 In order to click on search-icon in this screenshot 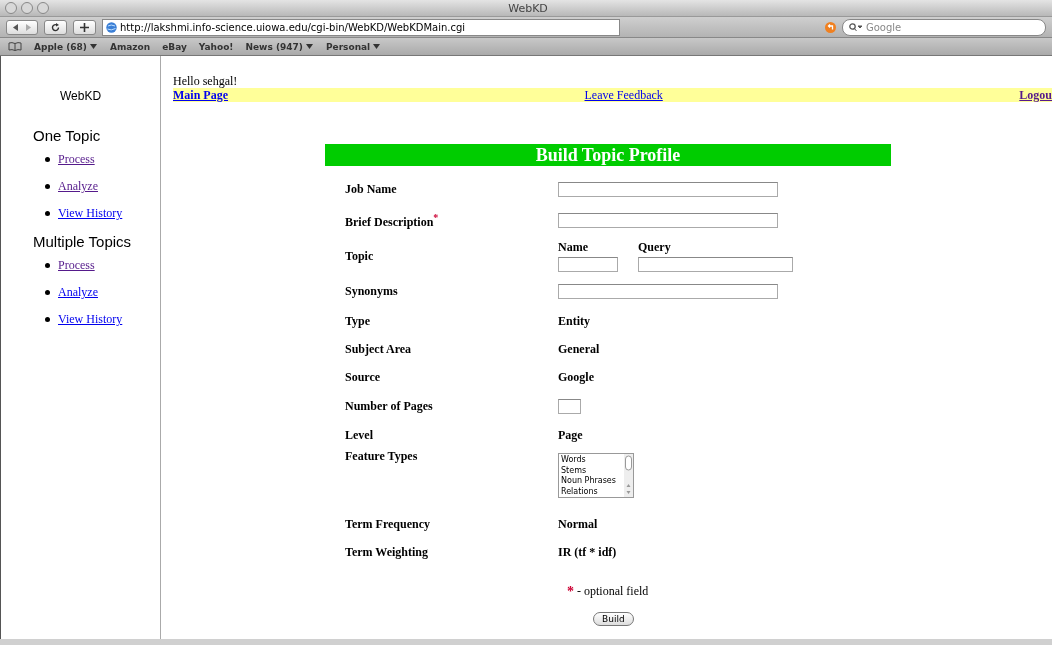, I will do `click(855, 27)`.